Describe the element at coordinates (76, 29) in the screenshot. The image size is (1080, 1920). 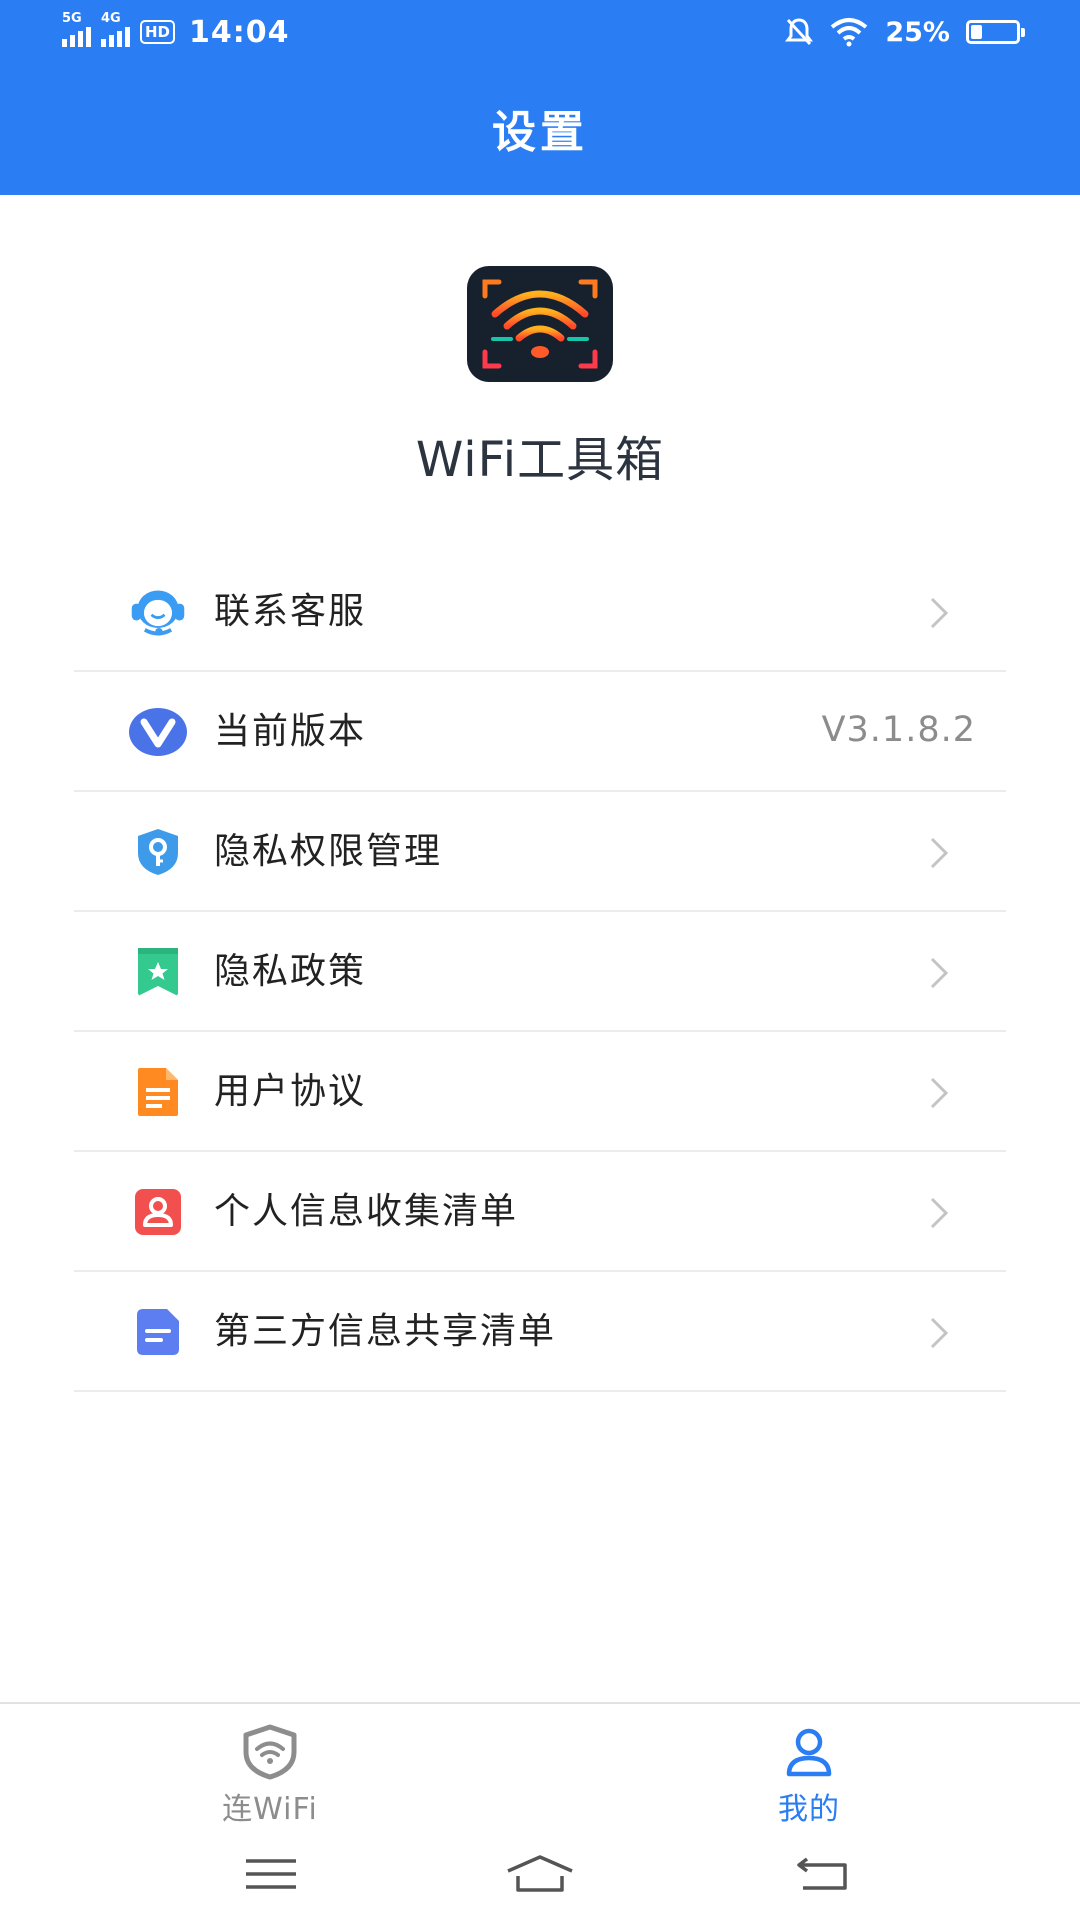
I see `signal-sim1-icon: 5G` at that location.